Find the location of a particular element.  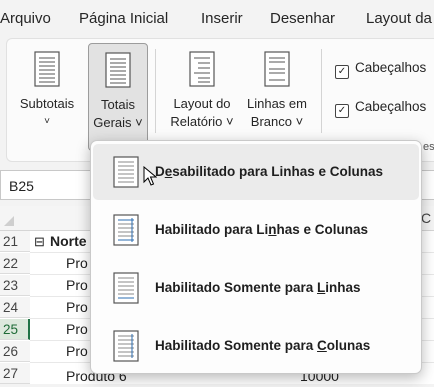

row-header: 23 is located at coordinates (15, 285).